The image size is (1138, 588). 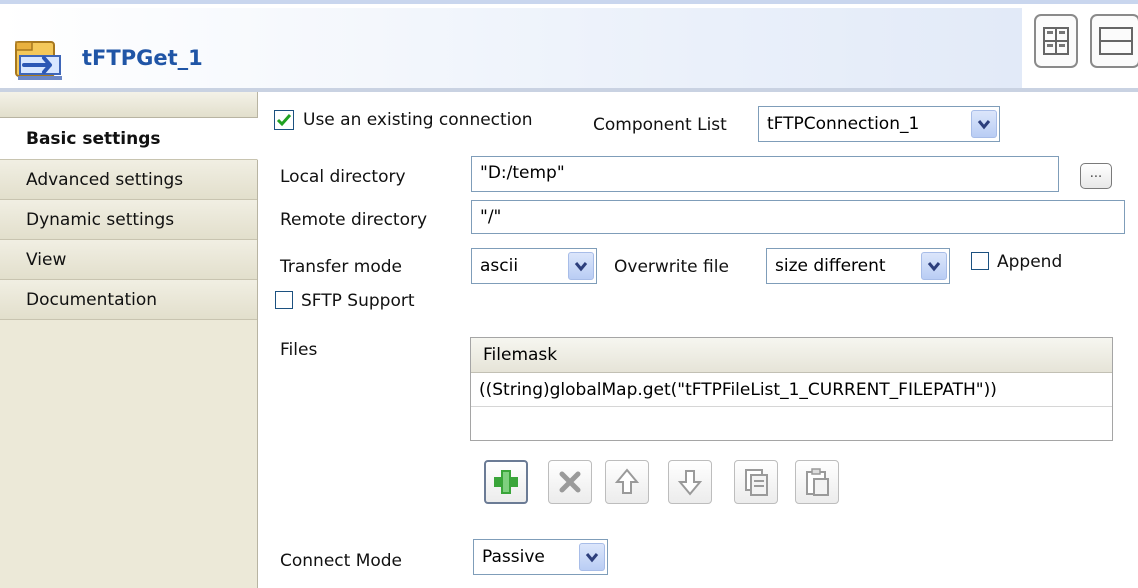 I want to click on tab-dynamic-settings: Dynamic settings, so click(x=128, y=220).